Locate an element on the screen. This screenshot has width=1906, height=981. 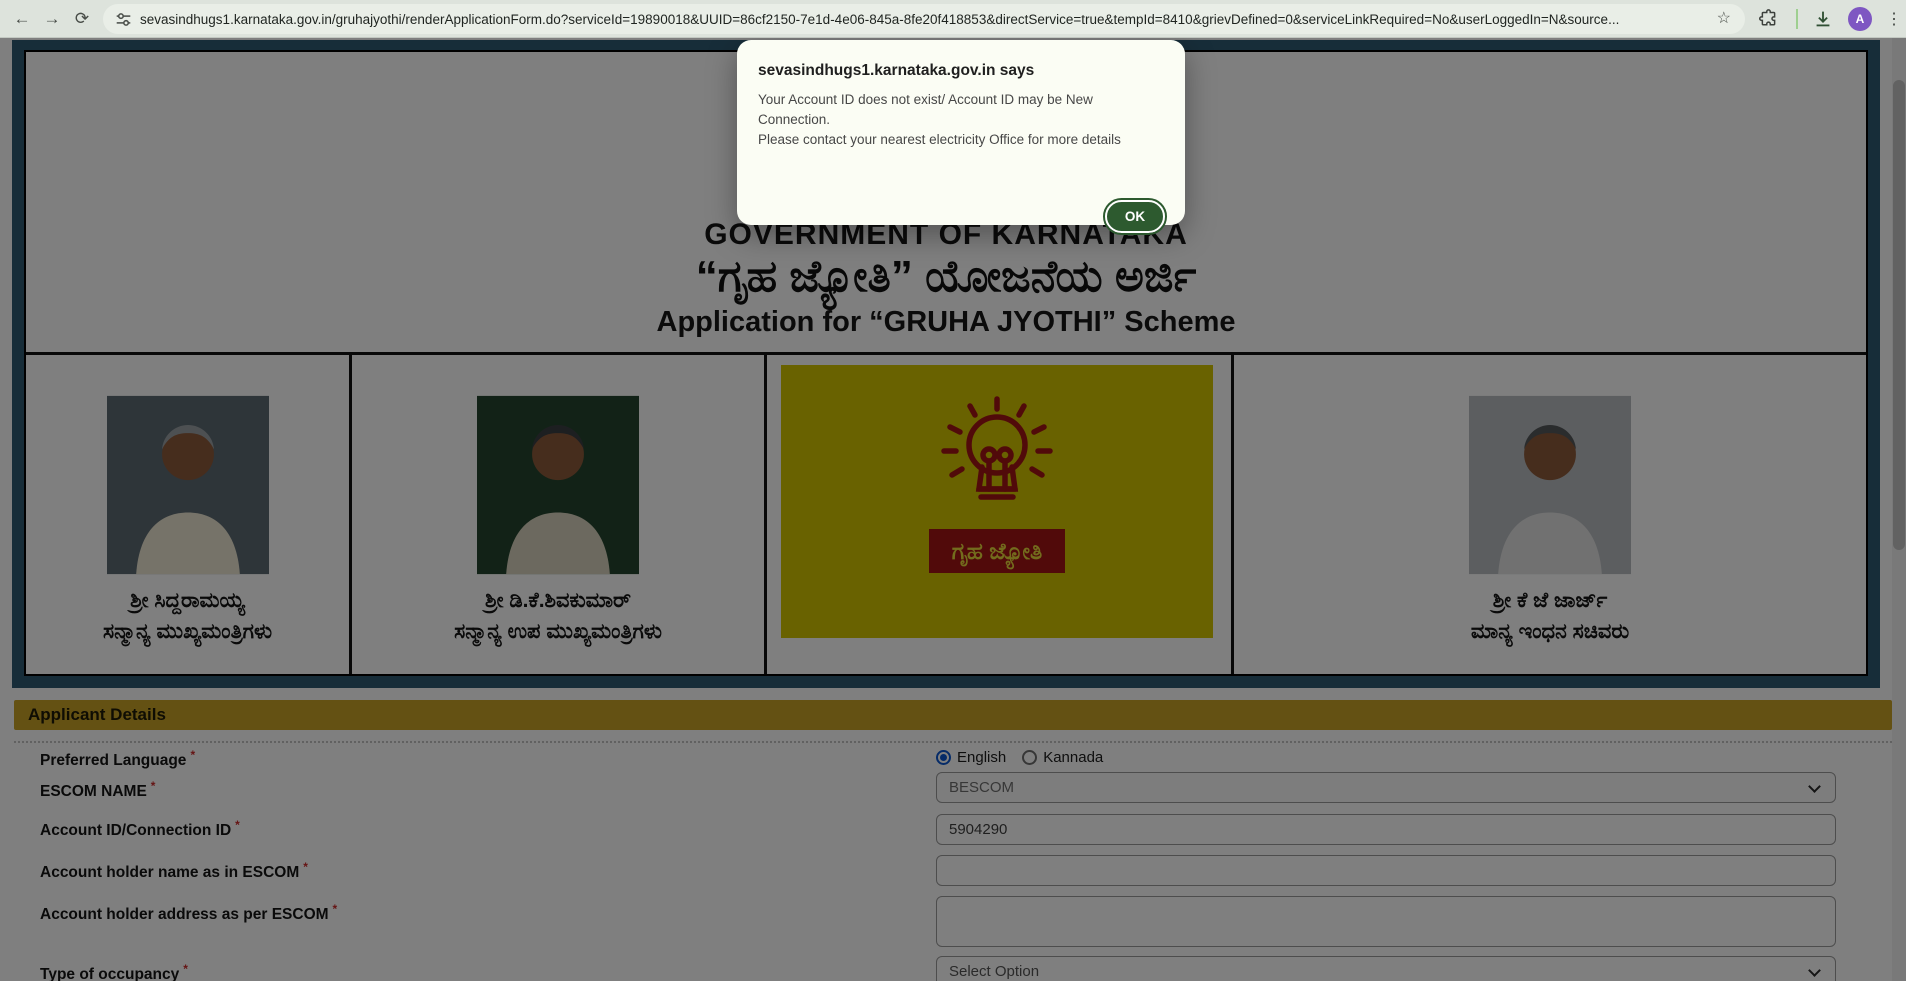
forward-icon: → is located at coordinates (52, 18).